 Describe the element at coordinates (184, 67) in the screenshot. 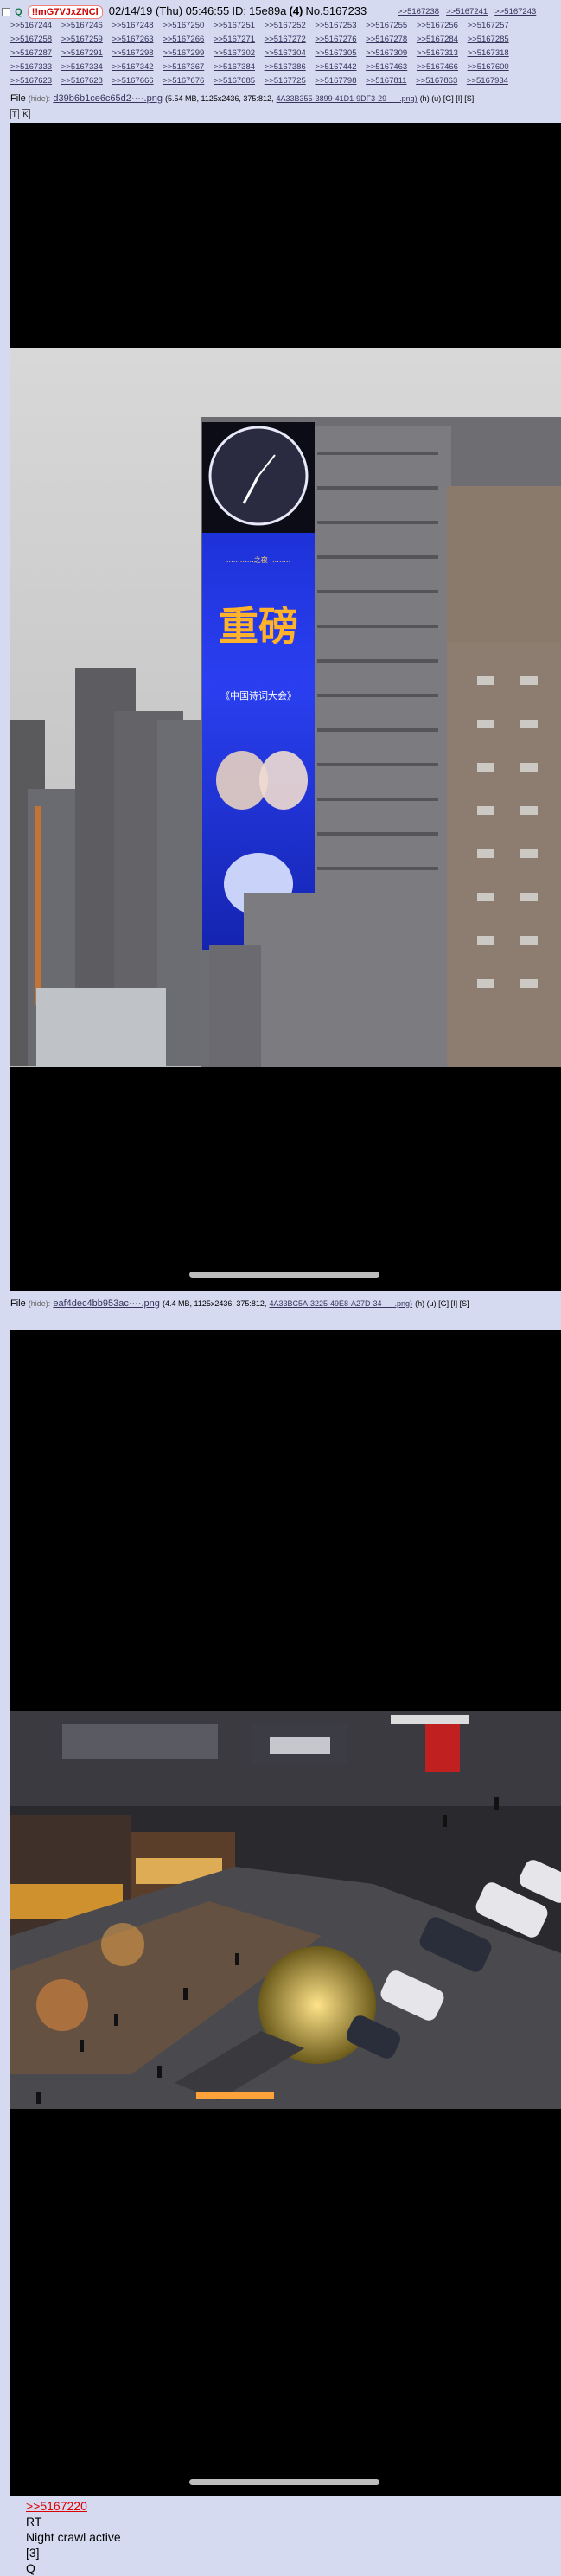

I see `backlink: >>5167367` at that location.